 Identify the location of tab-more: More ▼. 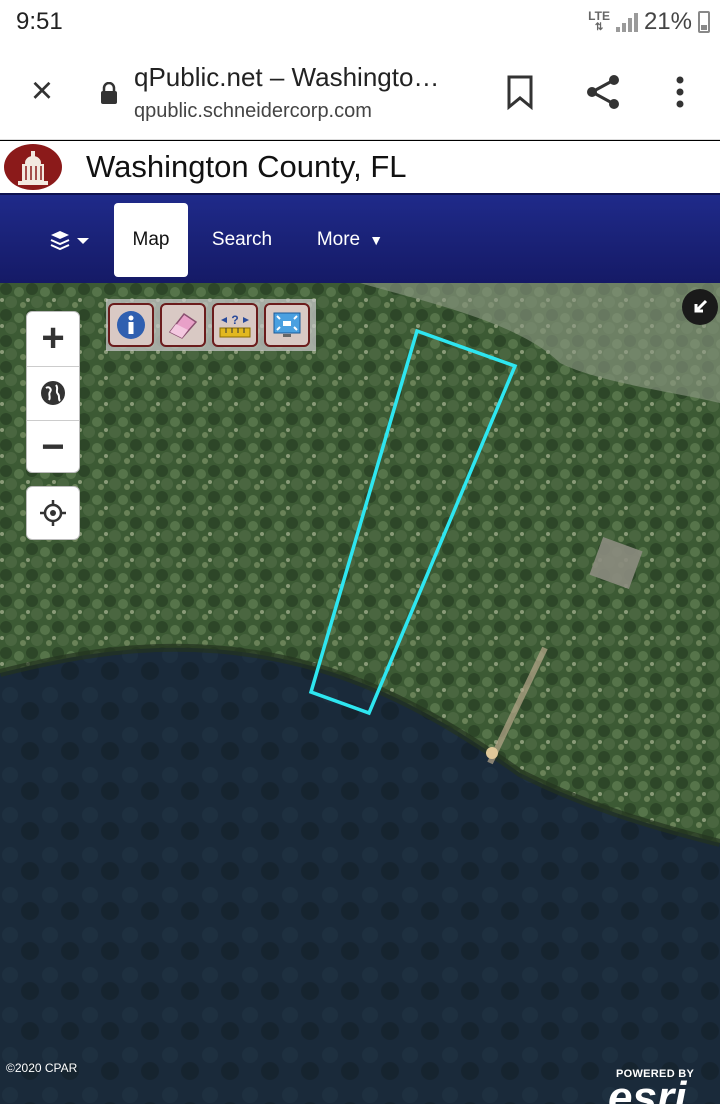
(350, 240).